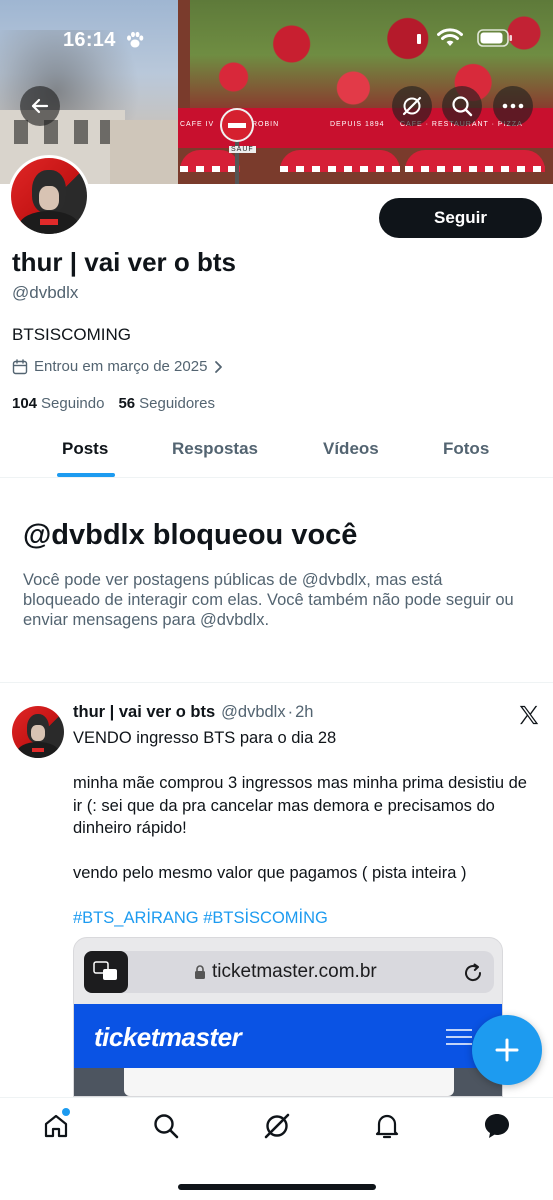 The width and height of the screenshot is (553, 1200). What do you see at coordinates (294, 971) in the screenshot?
I see `browser-url-text: ticketmaster.com.br` at bounding box center [294, 971].